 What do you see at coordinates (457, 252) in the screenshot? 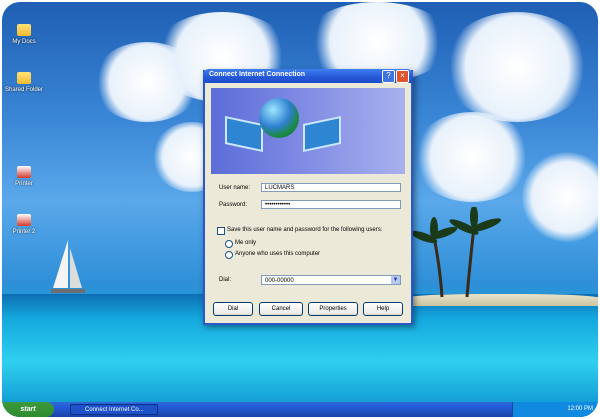
I see `palm-trees` at bounding box center [457, 252].